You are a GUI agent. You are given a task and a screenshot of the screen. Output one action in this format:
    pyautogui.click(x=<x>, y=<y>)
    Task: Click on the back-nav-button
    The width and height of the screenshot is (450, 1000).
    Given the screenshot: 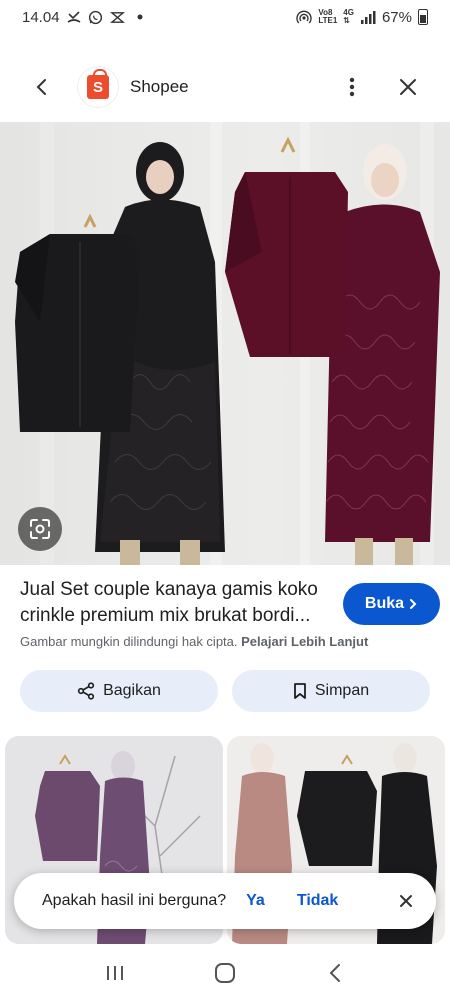 What is the action you would take?
    pyautogui.click(x=335, y=973)
    